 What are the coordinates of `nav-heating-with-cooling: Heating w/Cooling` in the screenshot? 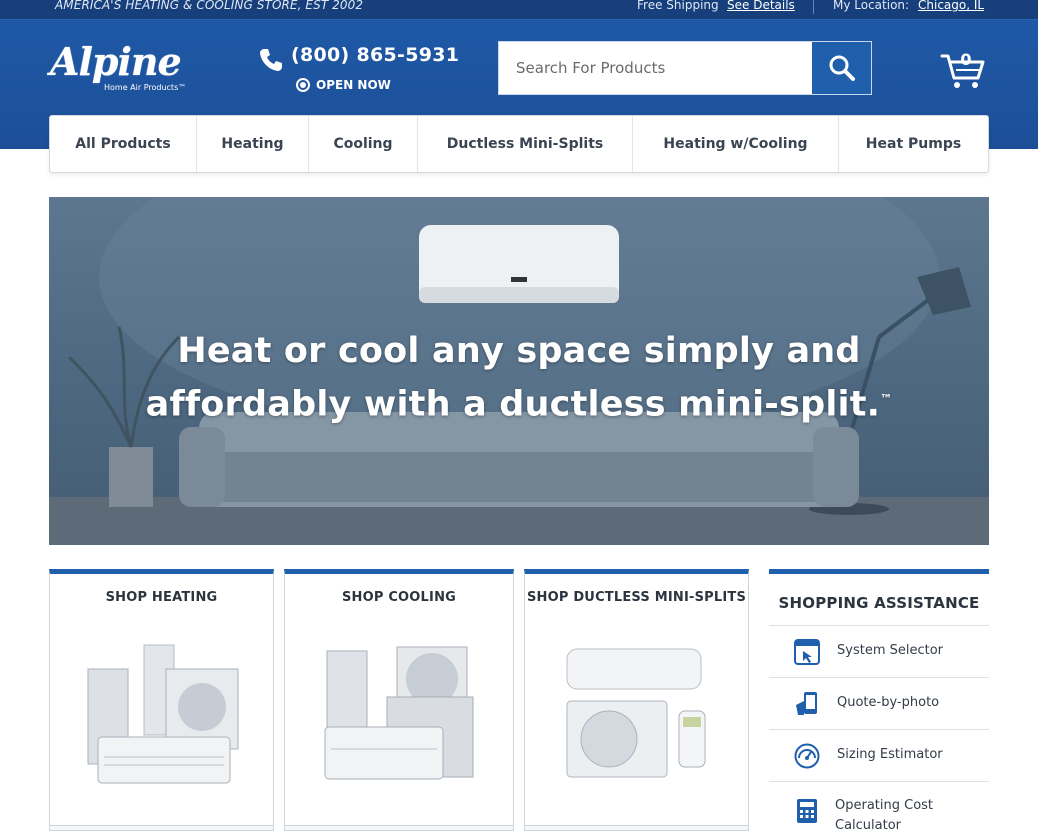 It's located at (736, 144).